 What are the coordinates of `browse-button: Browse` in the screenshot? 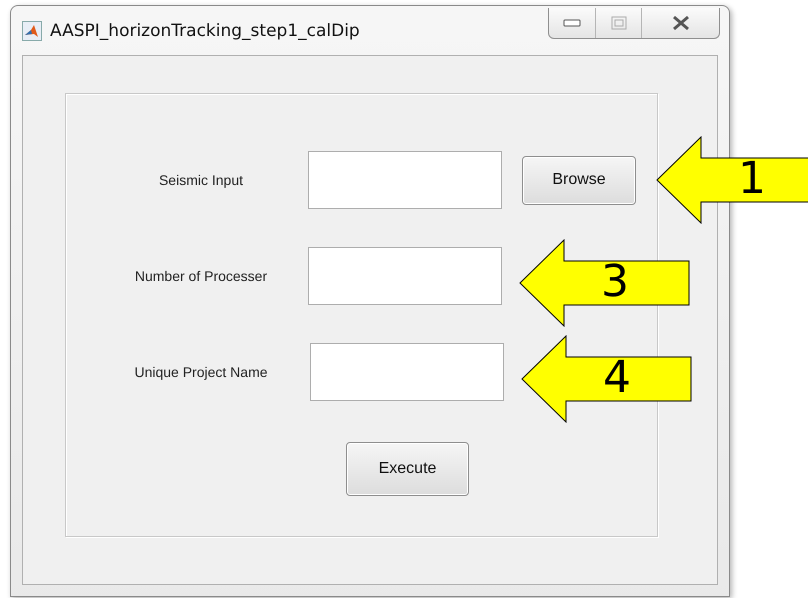 It's located at (579, 180).